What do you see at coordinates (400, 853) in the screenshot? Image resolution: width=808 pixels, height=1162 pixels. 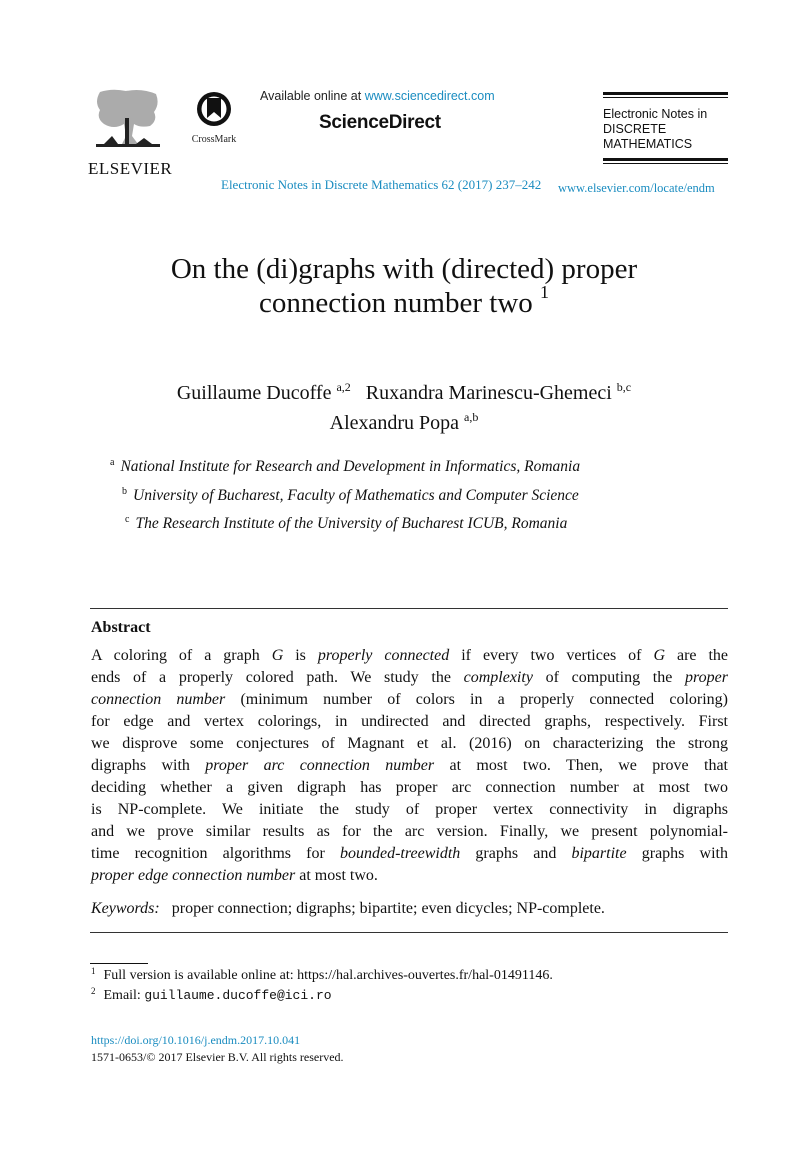 I see `emphasis-text: bounded-treewidth` at bounding box center [400, 853].